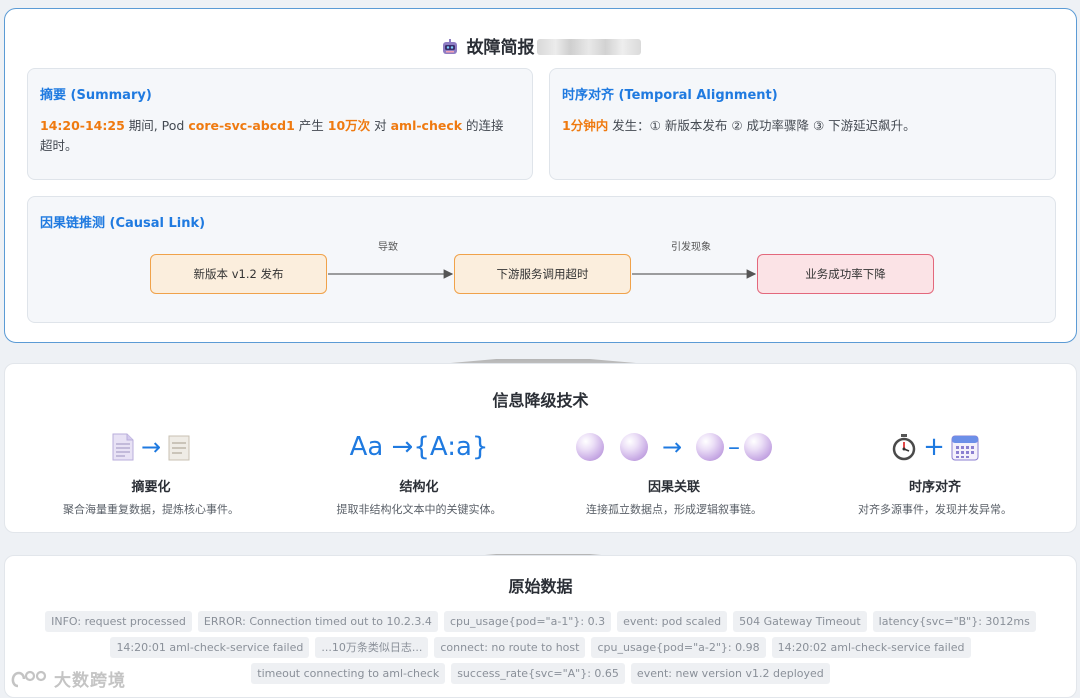 This screenshot has width=1080, height=698. I want to click on technique-desc: 聚合海量重复数据，提炼核心事件。, so click(151, 509).